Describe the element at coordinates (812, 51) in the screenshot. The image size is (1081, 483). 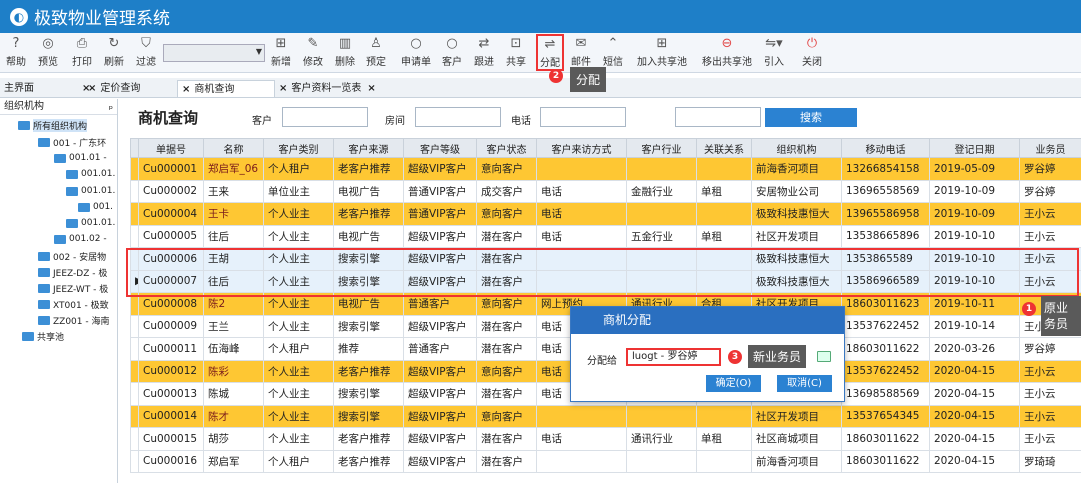
I see `close-button: ⏻ 关闭` at that location.